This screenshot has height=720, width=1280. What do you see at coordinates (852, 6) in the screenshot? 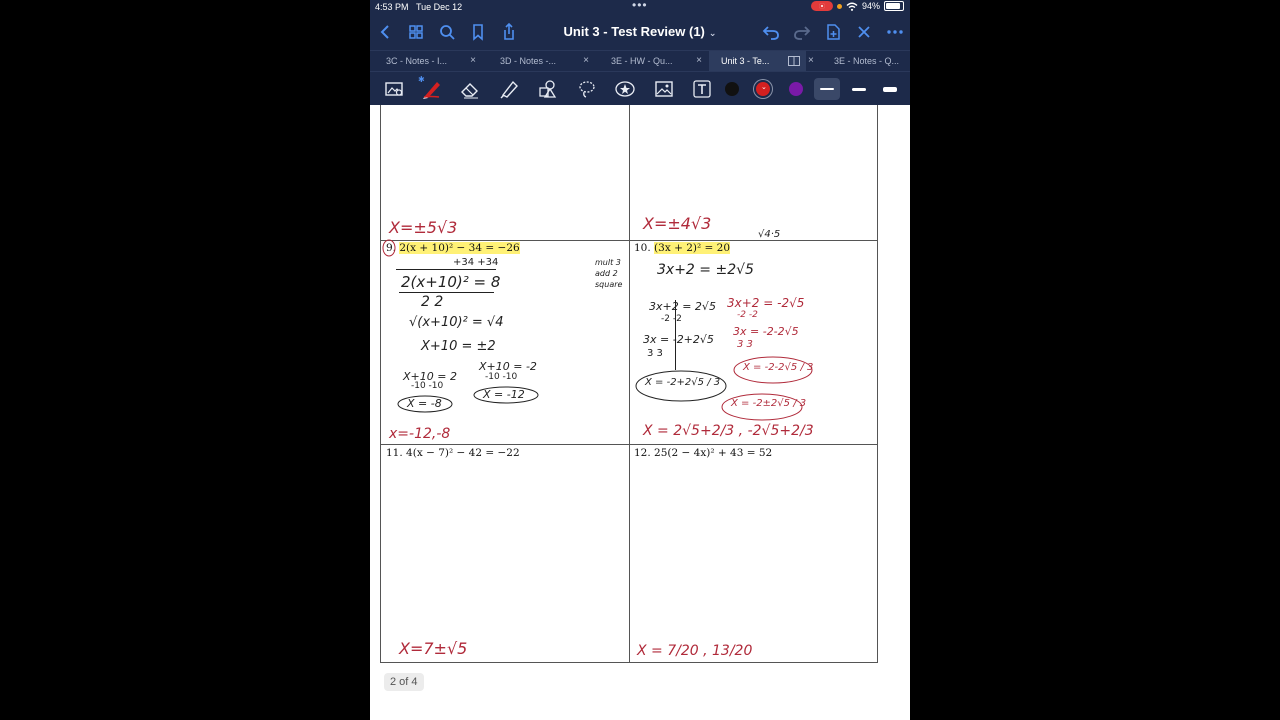
I see `wifi-icon` at bounding box center [852, 6].